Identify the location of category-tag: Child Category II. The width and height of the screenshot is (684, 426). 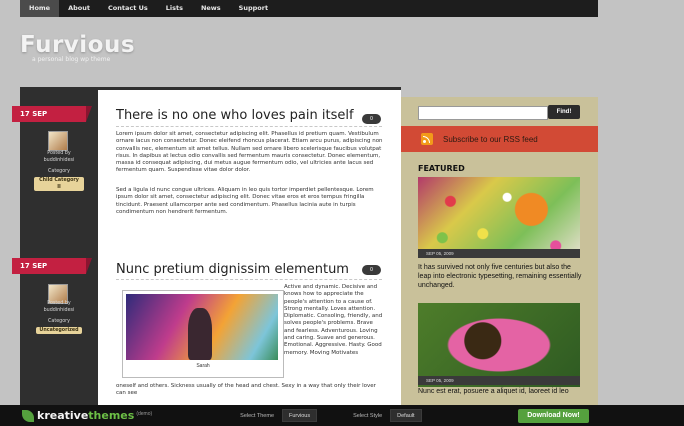
(59, 184).